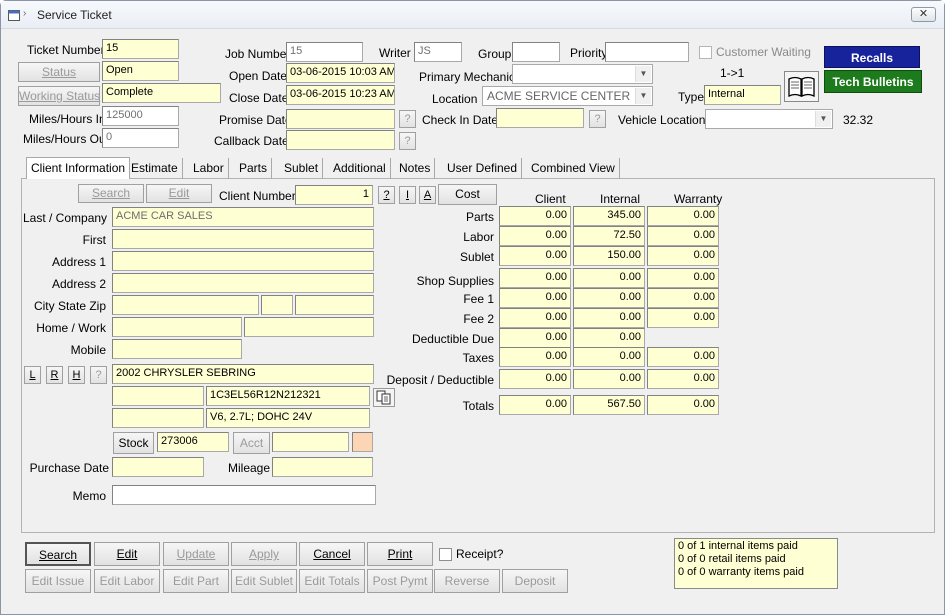 The height and width of the screenshot is (615, 945). I want to click on deposit-internal: 0.00, so click(609, 379).